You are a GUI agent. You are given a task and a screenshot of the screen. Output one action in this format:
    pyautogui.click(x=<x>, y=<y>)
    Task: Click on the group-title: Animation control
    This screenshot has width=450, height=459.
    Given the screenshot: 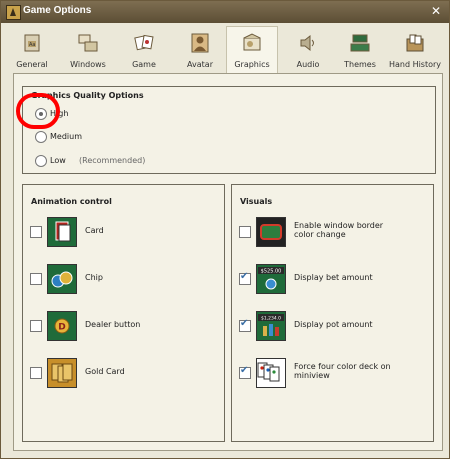 What is the action you would take?
    pyautogui.click(x=71, y=201)
    